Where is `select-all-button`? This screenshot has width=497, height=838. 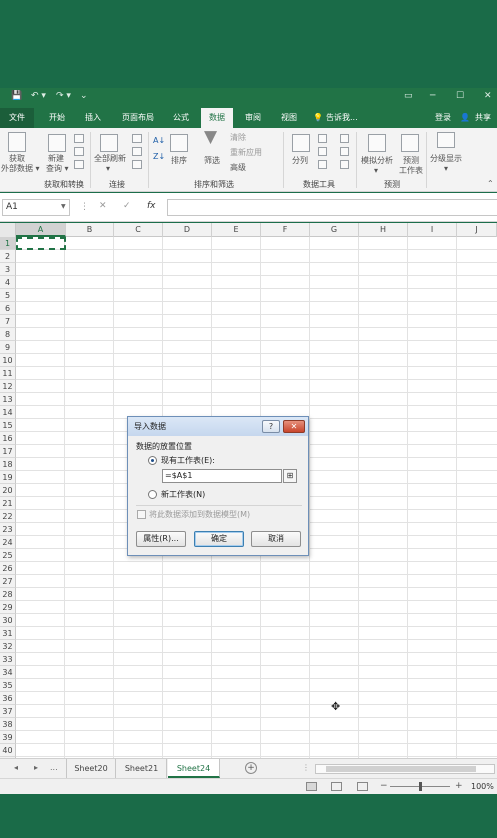 select-all-button is located at coordinates (8, 230).